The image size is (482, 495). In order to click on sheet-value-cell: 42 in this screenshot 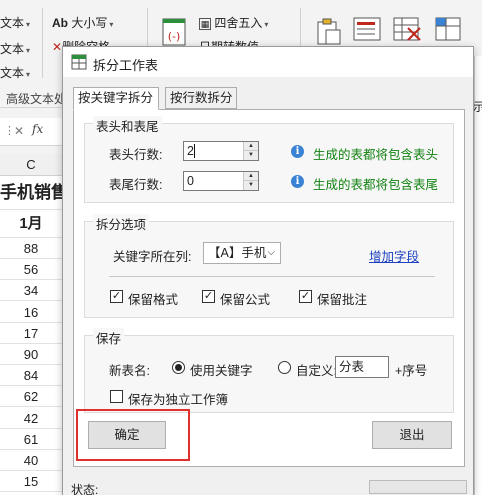, I will do `click(31, 418)`.